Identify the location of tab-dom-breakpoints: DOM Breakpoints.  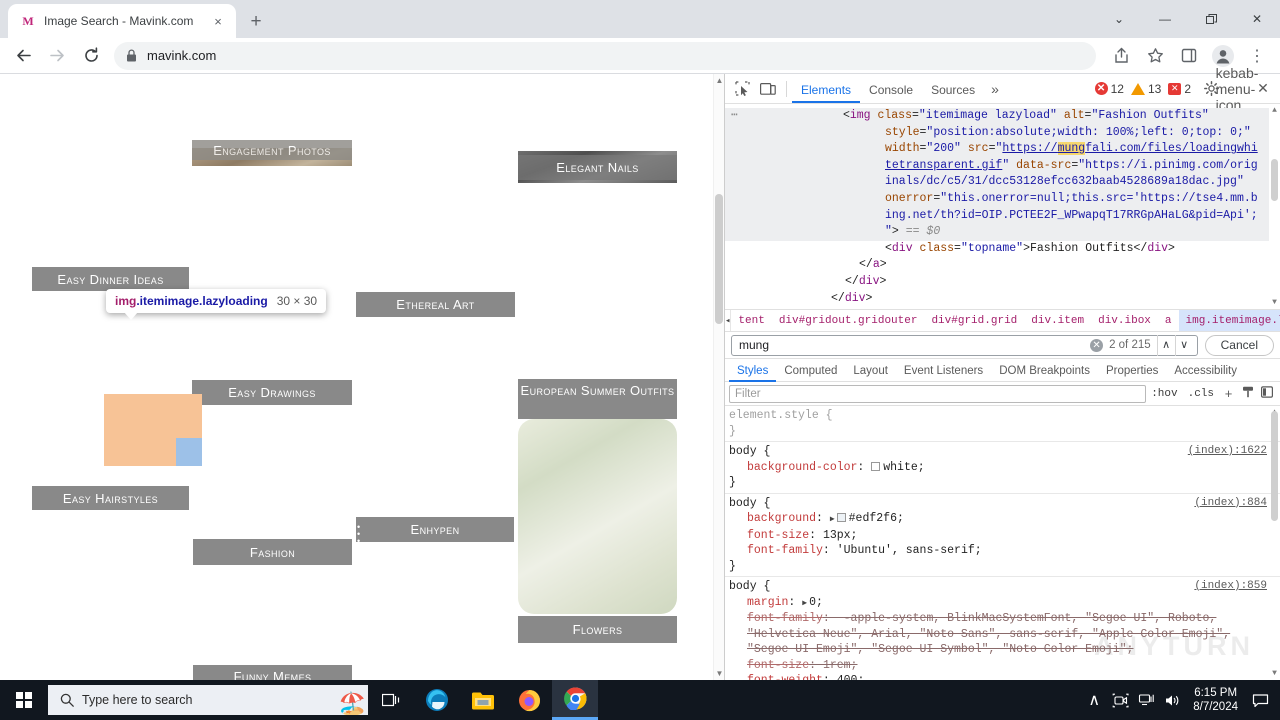
(1044, 370).